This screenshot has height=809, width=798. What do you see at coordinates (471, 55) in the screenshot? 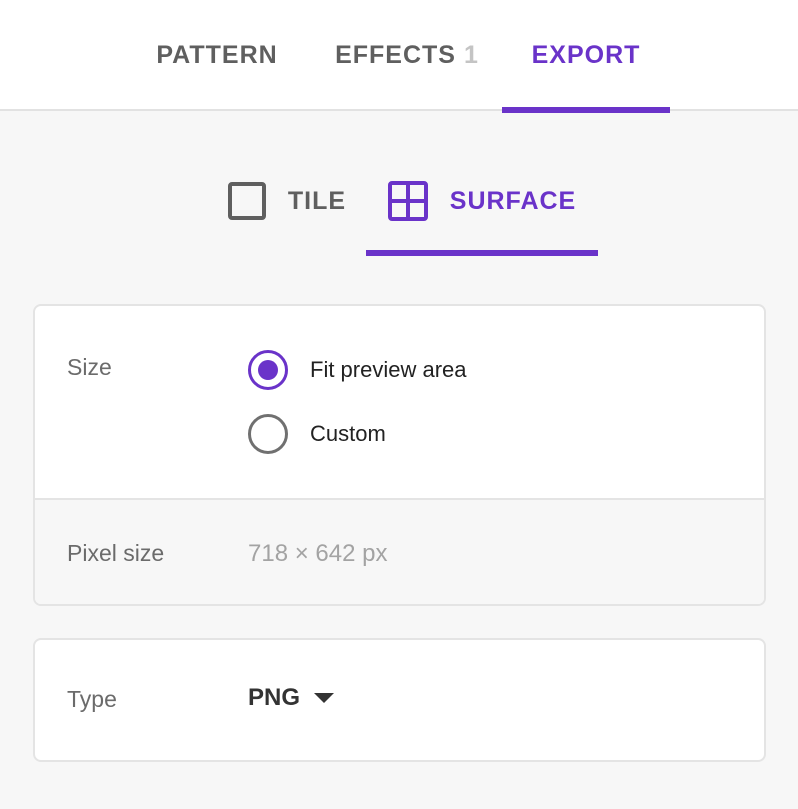
I see `effects-count-badge: 1` at bounding box center [471, 55].